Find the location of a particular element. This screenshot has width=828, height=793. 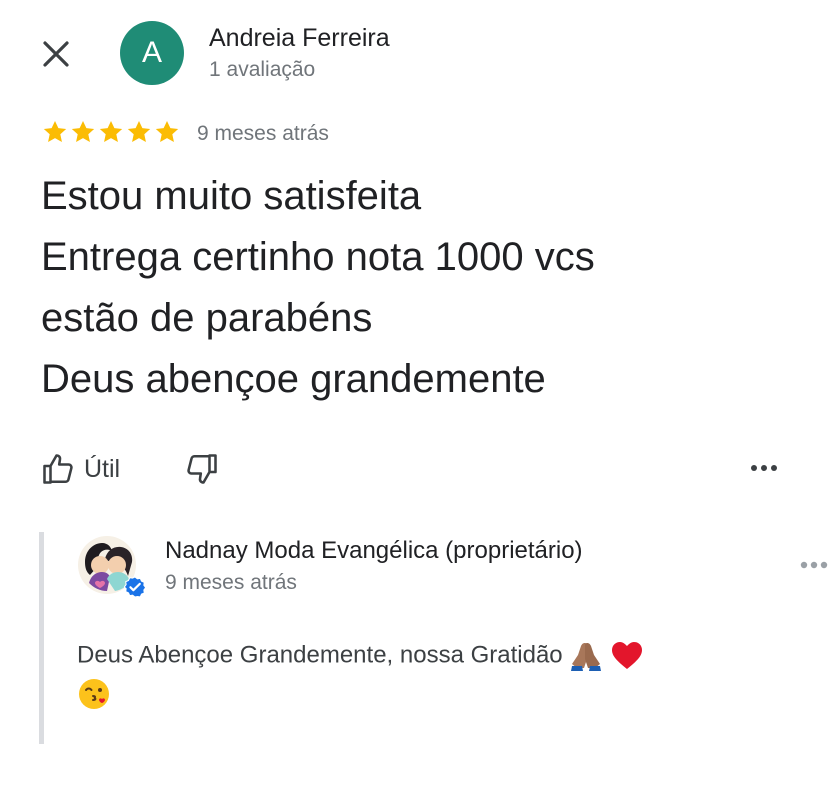

close-button is located at coordinates (56, 54).